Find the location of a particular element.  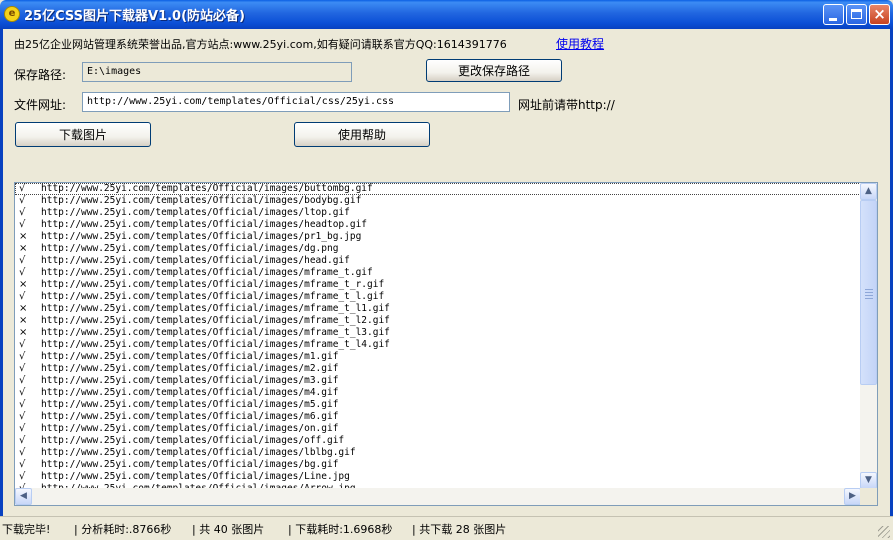

scroll-left-icon: ◀ is located at coordinates (23, 496).